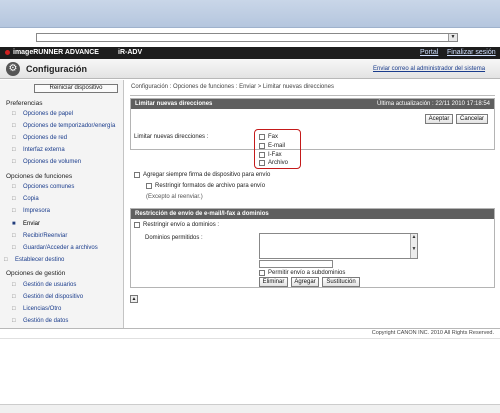 Image resolution: width=500 pixels, height=413 pixels. What do you see at coordinates (67, 151) in the screenshot?
I see `sidebar-item-external-interface: Interfaz externa` at bounding box center [67, 151].